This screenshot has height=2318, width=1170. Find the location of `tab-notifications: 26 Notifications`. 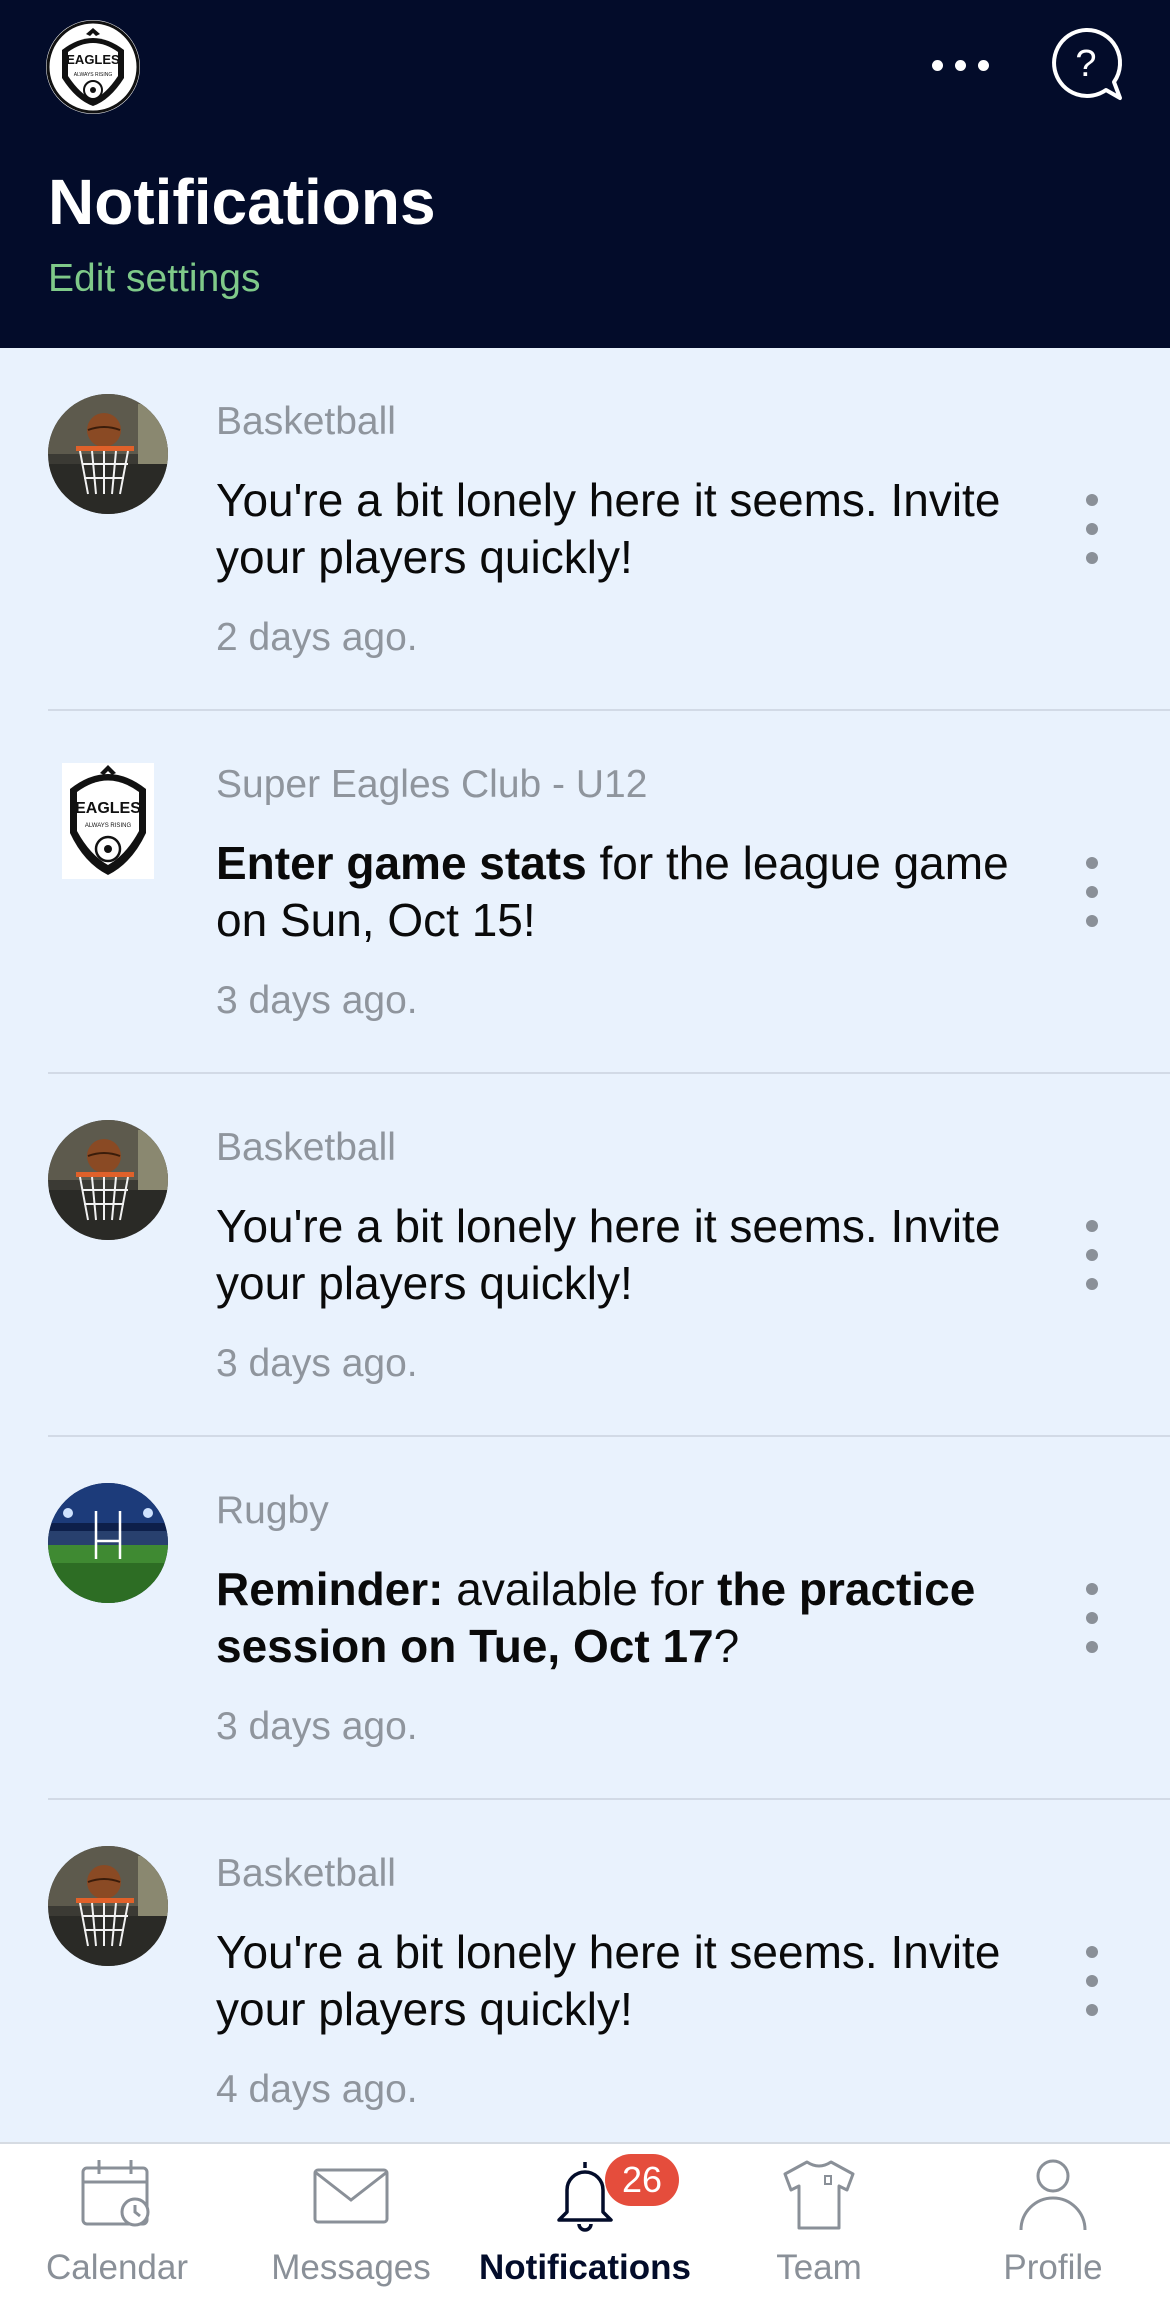

tab-notifications: 26 Notifications is located at coordinates (585, 2231).